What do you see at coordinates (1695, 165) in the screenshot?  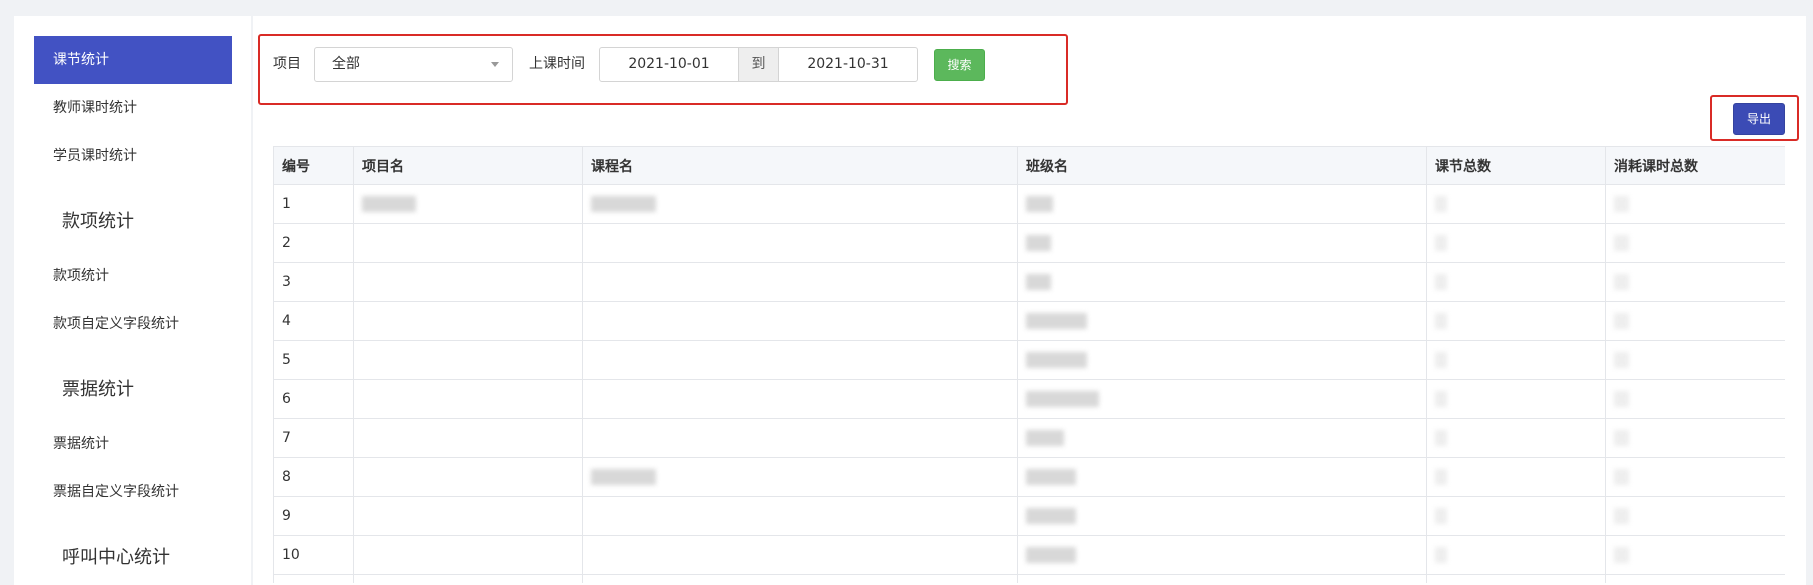 I see `column-header-consumed-hours: 消耗课时总数` at bounding box center [1695, 165].